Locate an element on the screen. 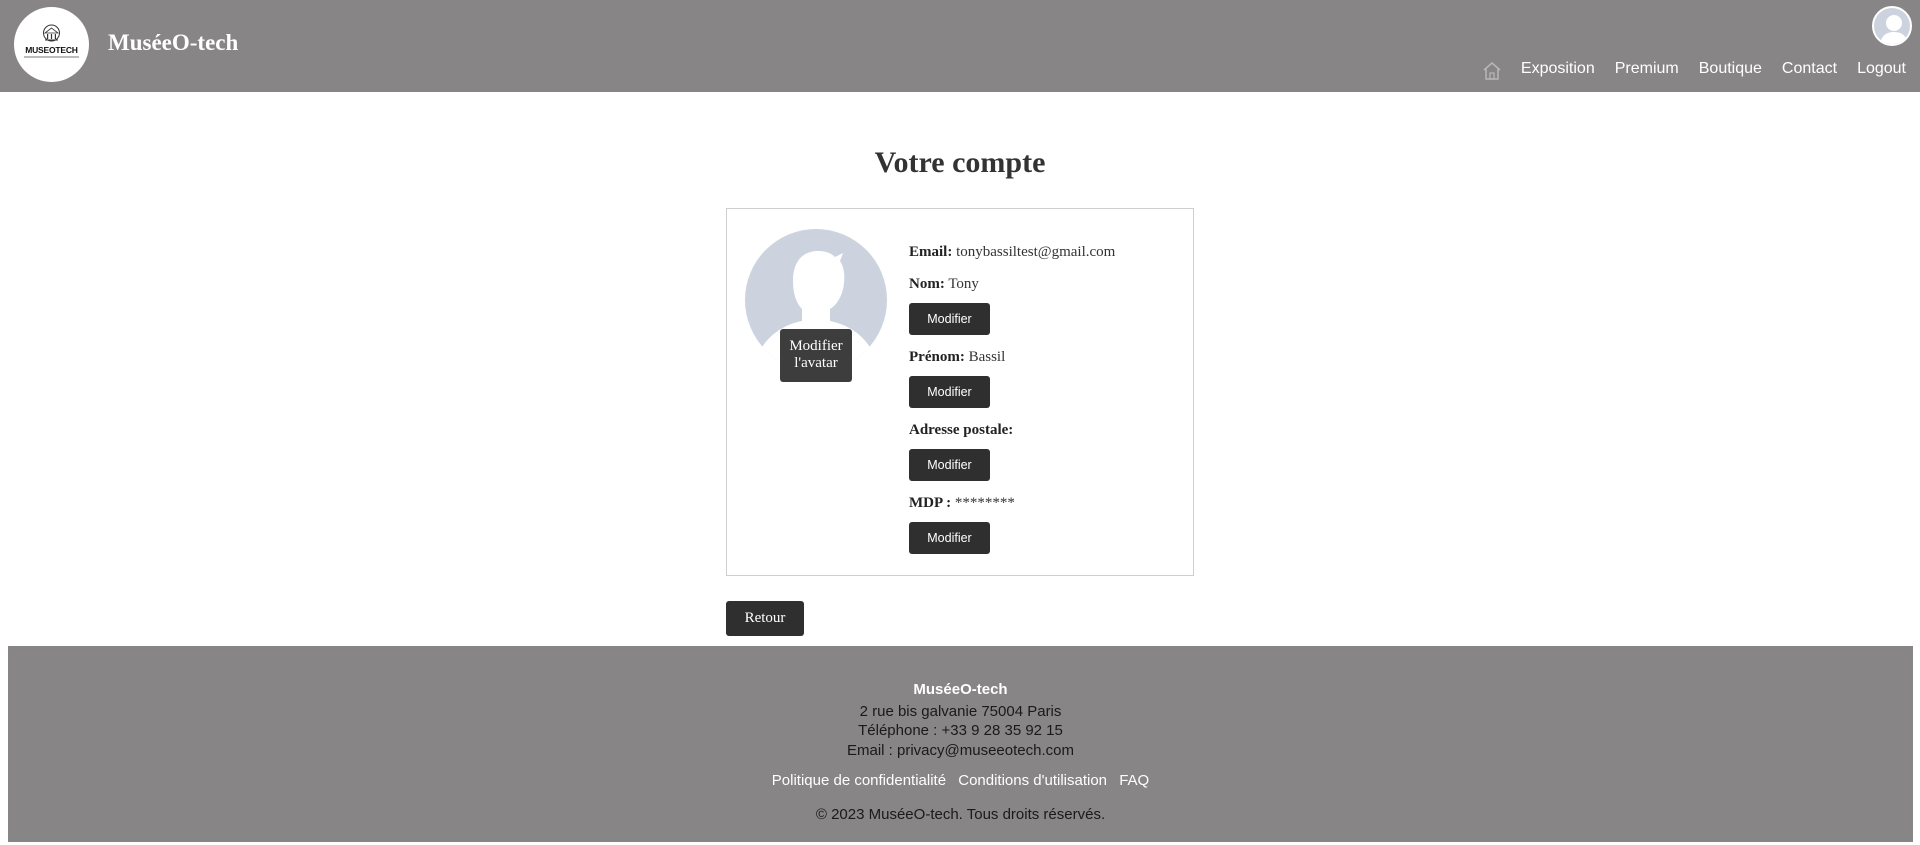 The image size is (1920, 845). prenom-value: Bassil is located at coordinates (987, 357).